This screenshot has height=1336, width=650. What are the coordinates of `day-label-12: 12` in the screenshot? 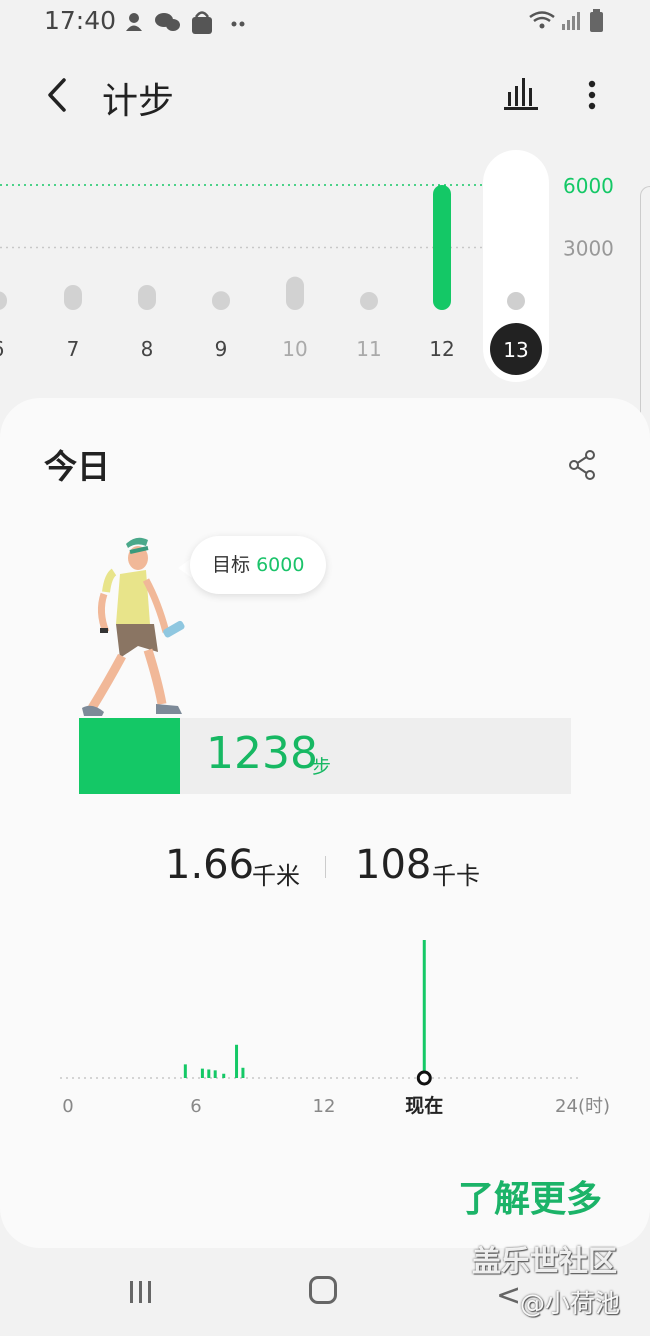 It's located at (441, 349).